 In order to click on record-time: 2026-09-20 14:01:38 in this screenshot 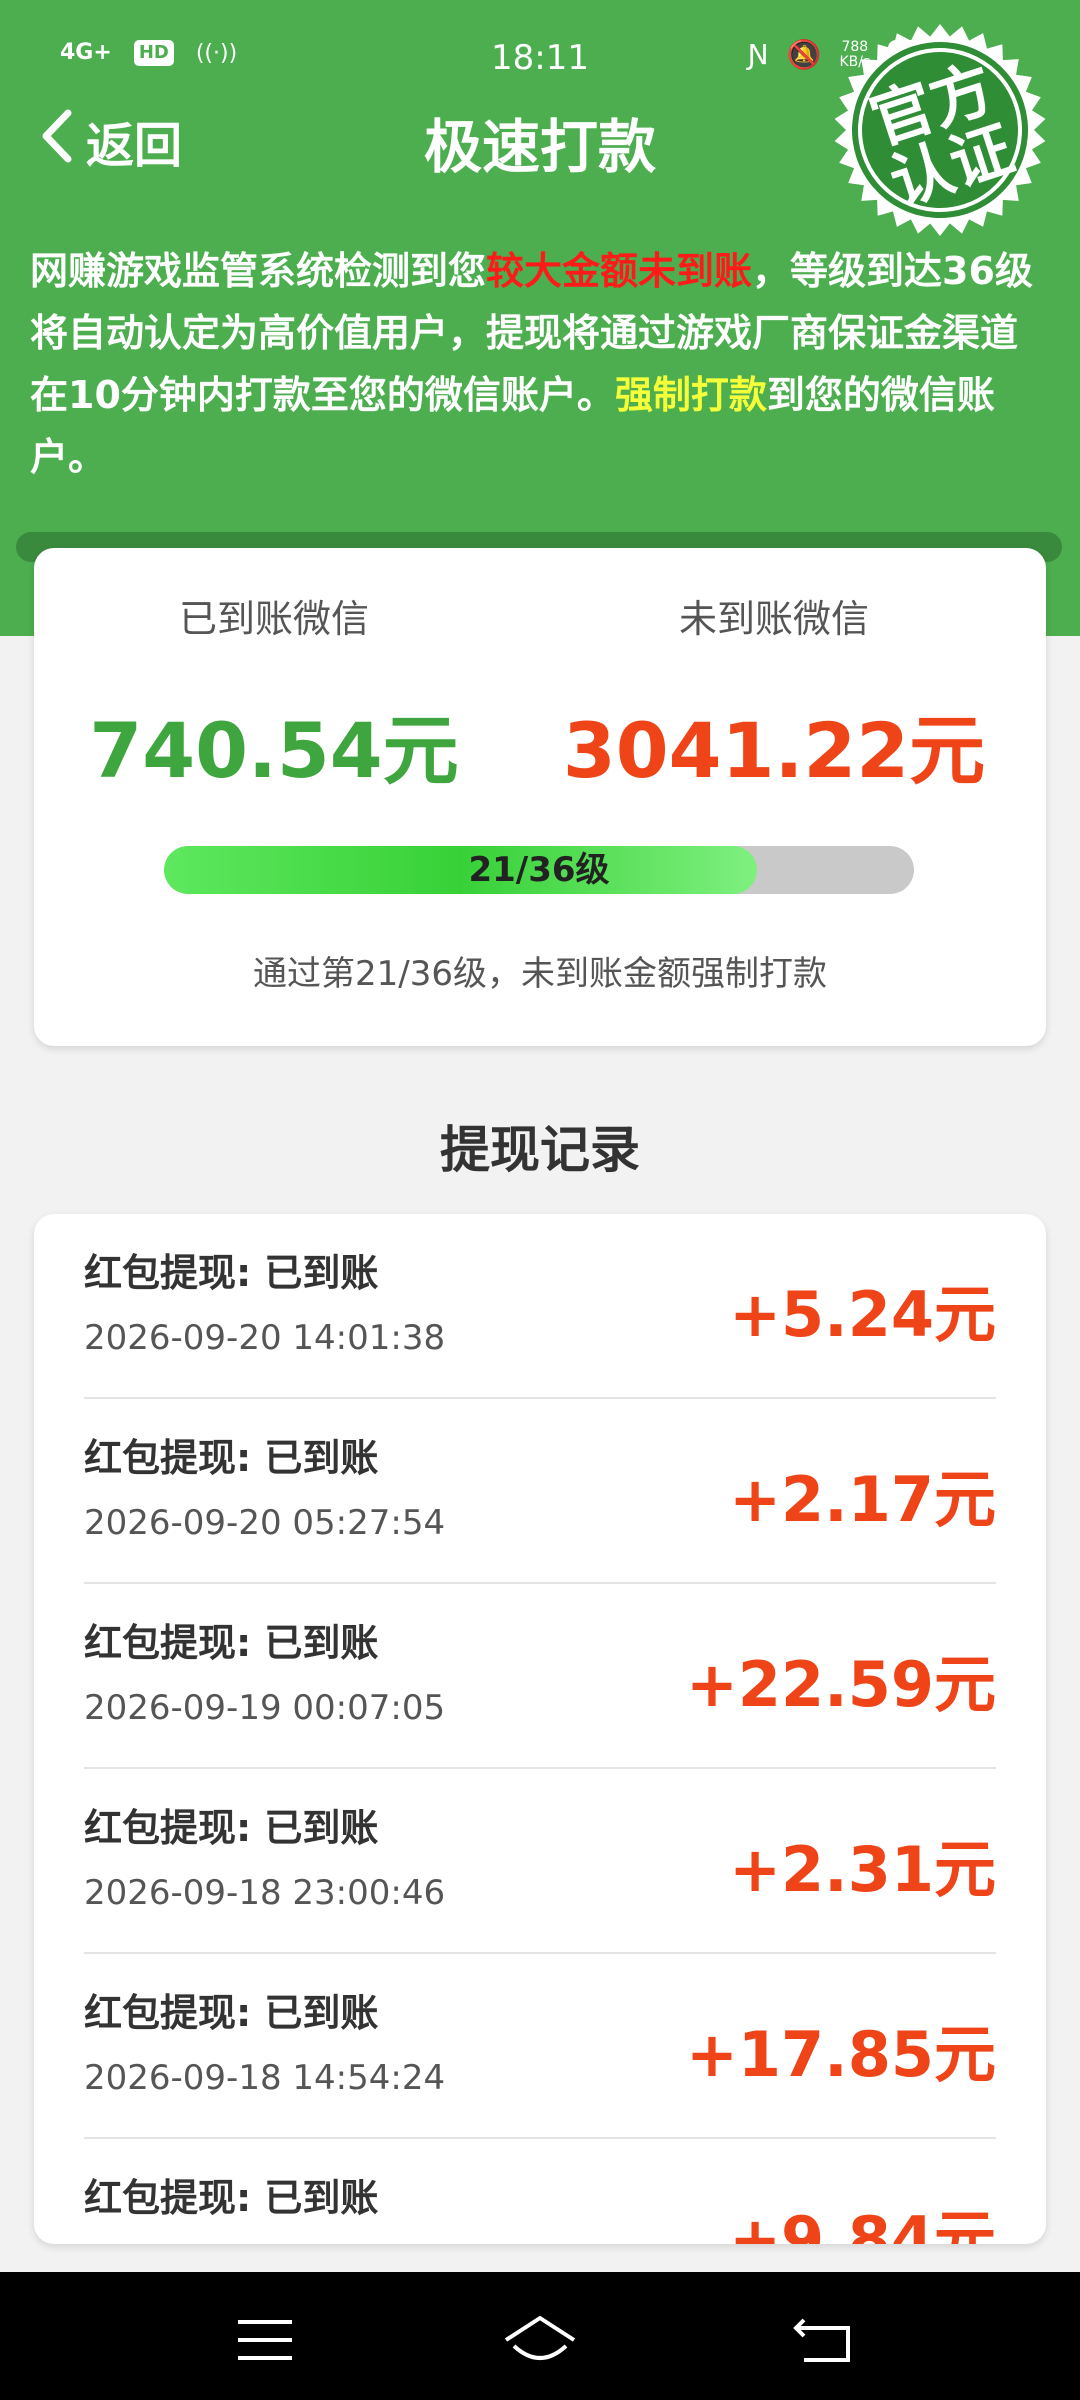, I will do `click(265, 1338)`.